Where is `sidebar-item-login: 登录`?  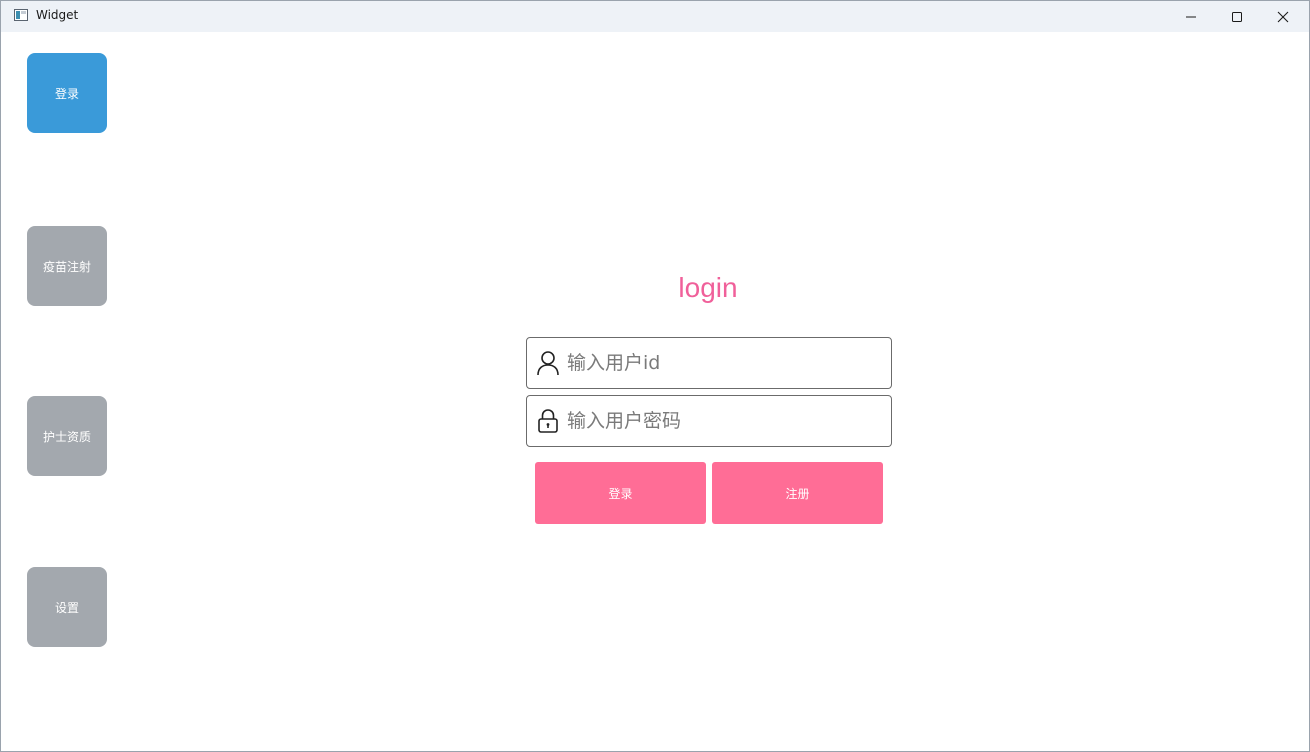 sidebar-item-login: 登录 is located at coordinates (67, 93).